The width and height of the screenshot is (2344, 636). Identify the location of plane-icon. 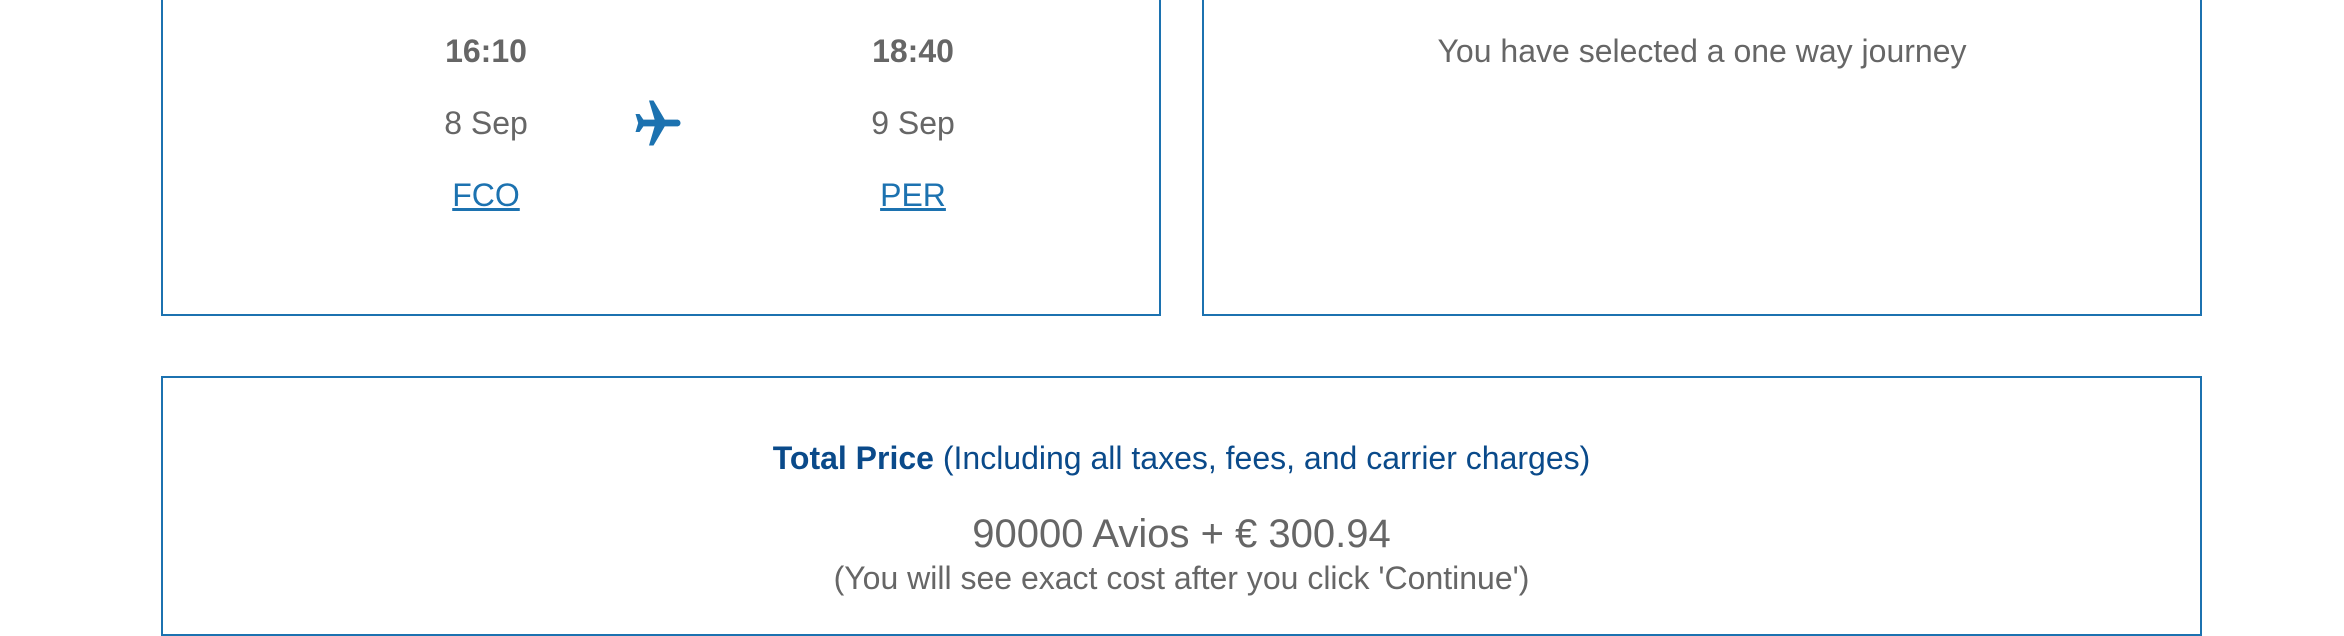
(658, 123).